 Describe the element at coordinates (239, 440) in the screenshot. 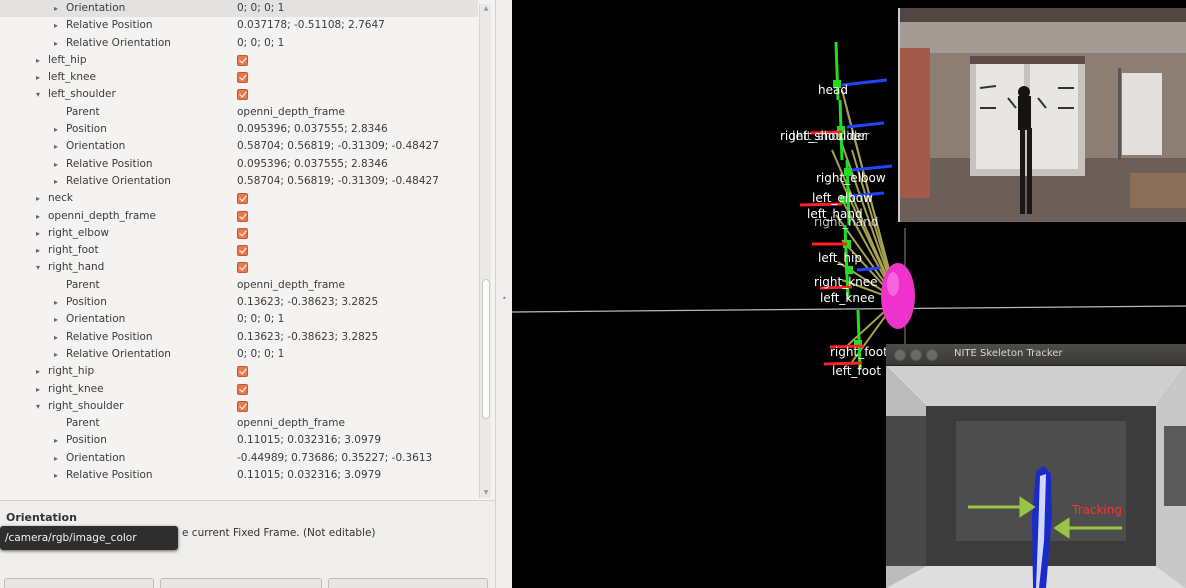

I see `tree-row: ▸ Position 0.11015; 0.032316; 3.0979` at that location.